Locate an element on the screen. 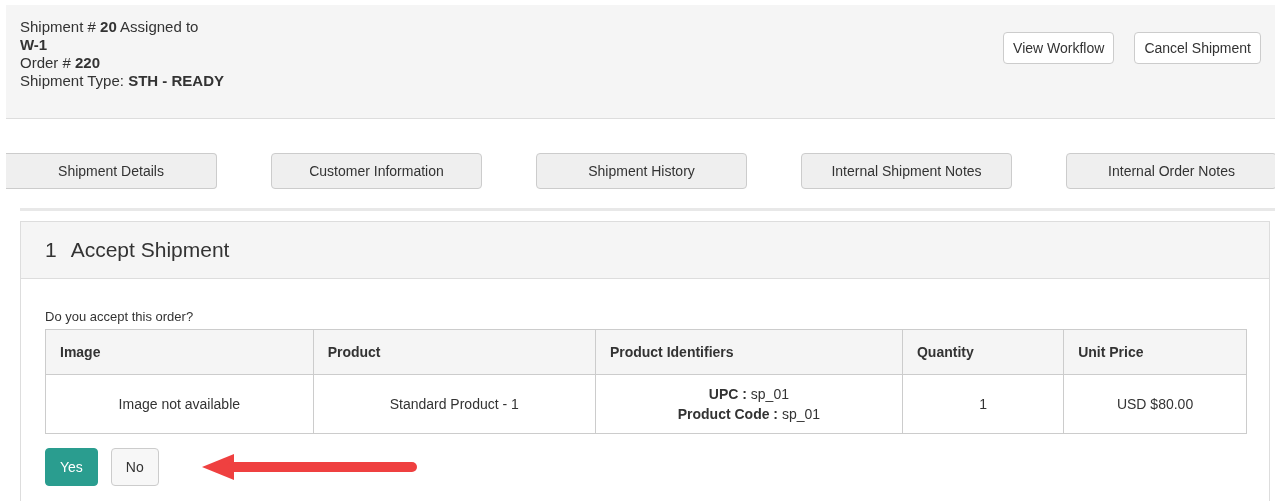 The height and width of the screenshot is (501, 1275). shipment-info: Shipment Type: STH - READY is located at coordinates (122, 81).